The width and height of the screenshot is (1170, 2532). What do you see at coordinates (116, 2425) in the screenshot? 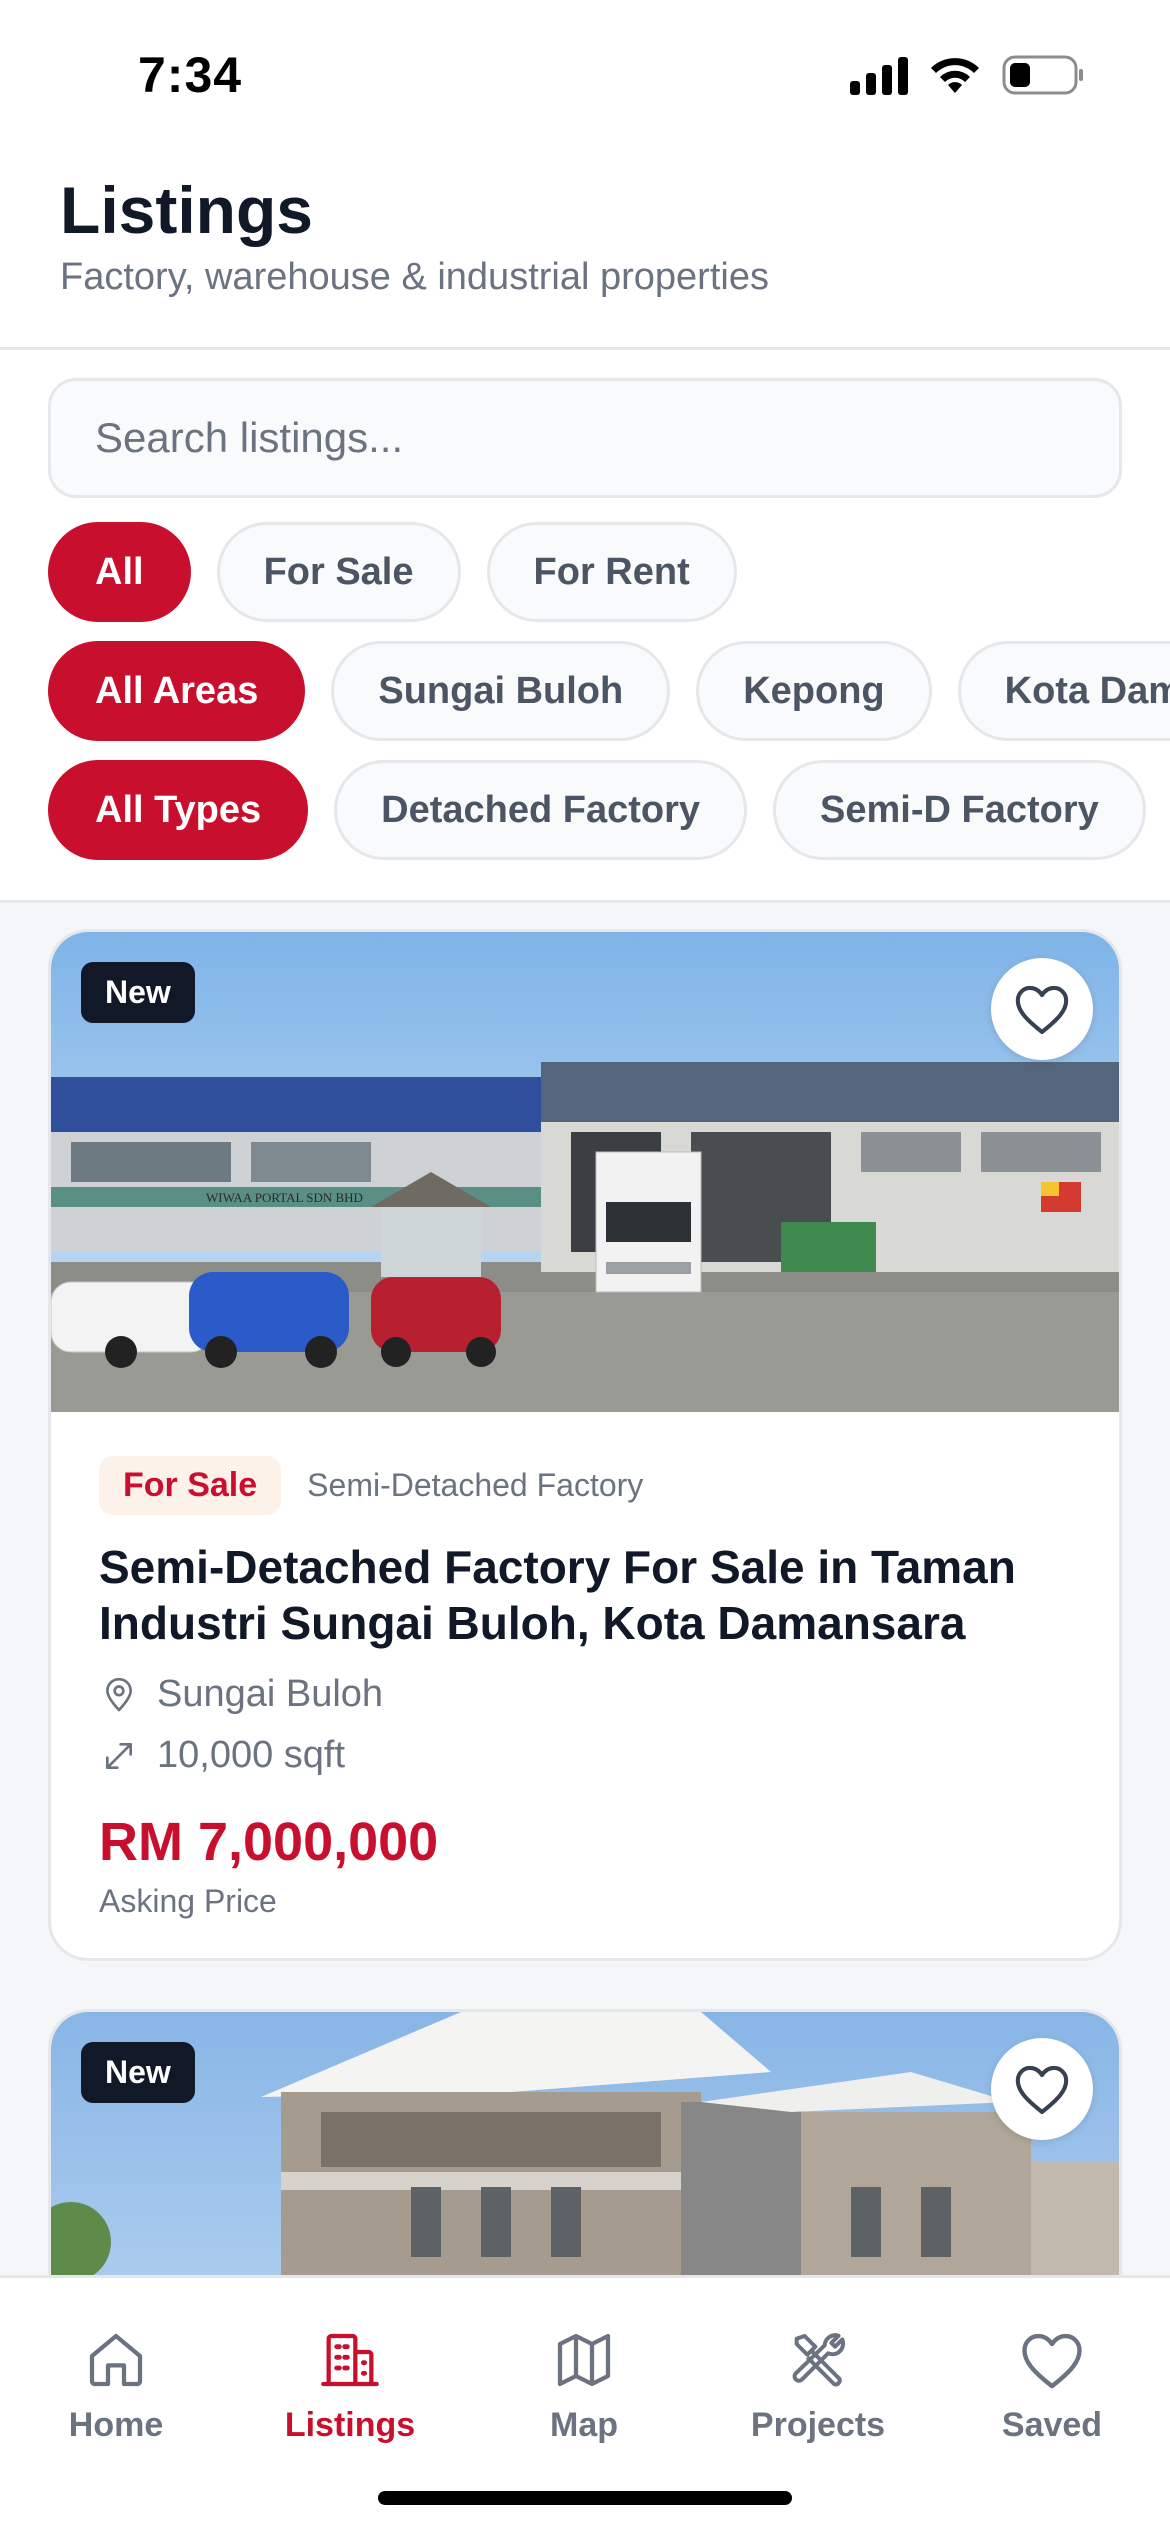
I see `tab-label: Home` at bounding box center [116, 2425].